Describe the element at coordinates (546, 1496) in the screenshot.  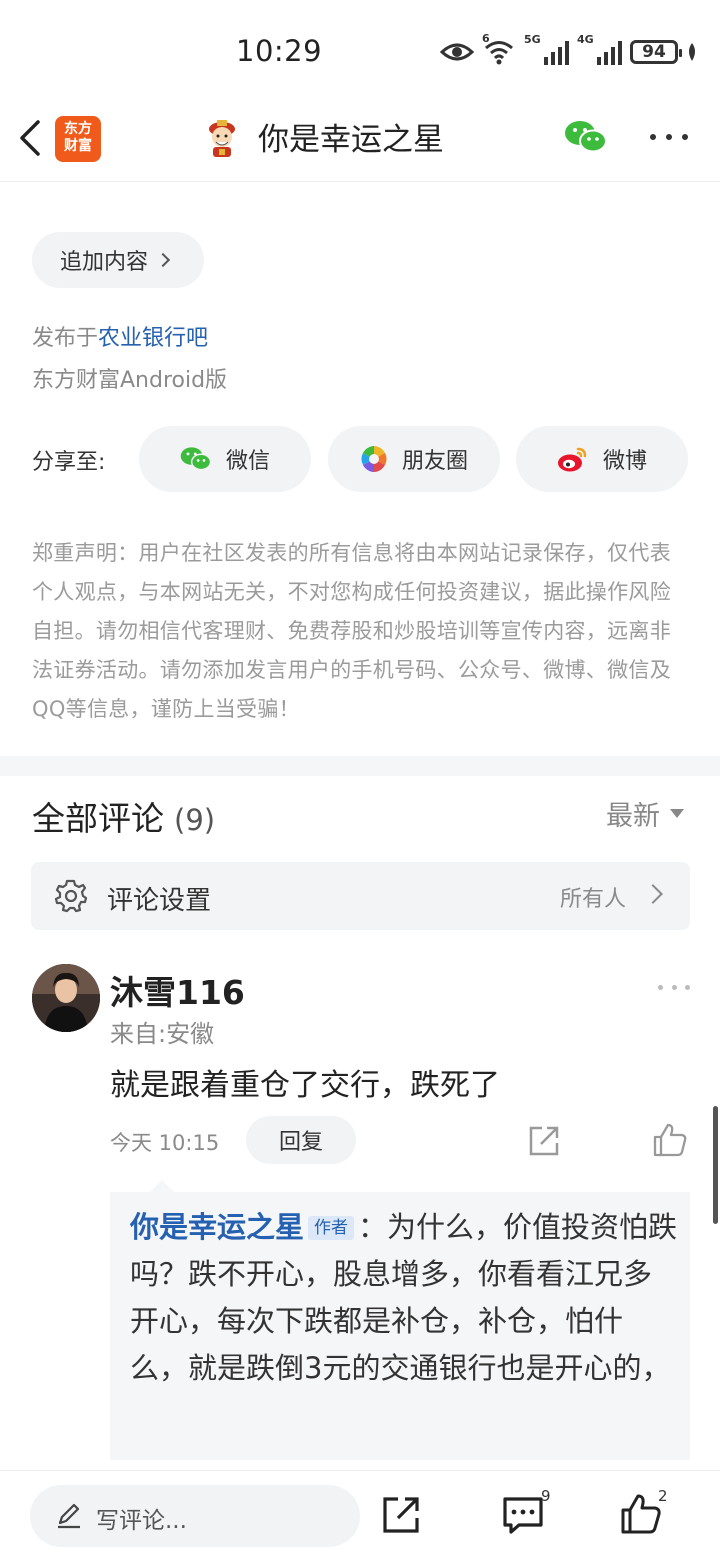
I see `comment-count-badge: 9` at that location.